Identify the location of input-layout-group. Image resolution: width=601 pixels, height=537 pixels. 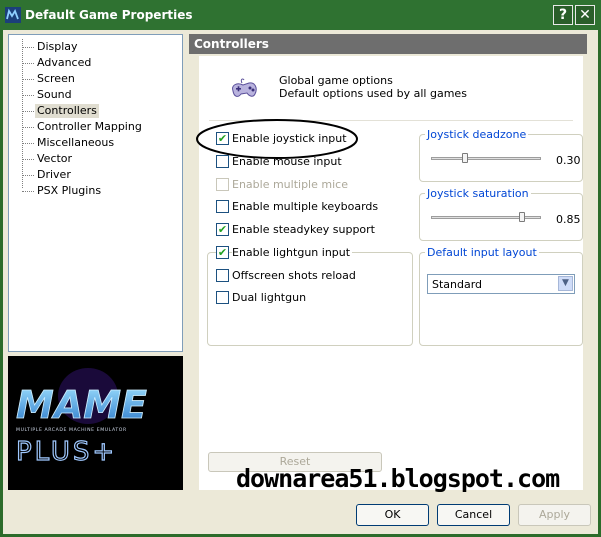
(501, 299).